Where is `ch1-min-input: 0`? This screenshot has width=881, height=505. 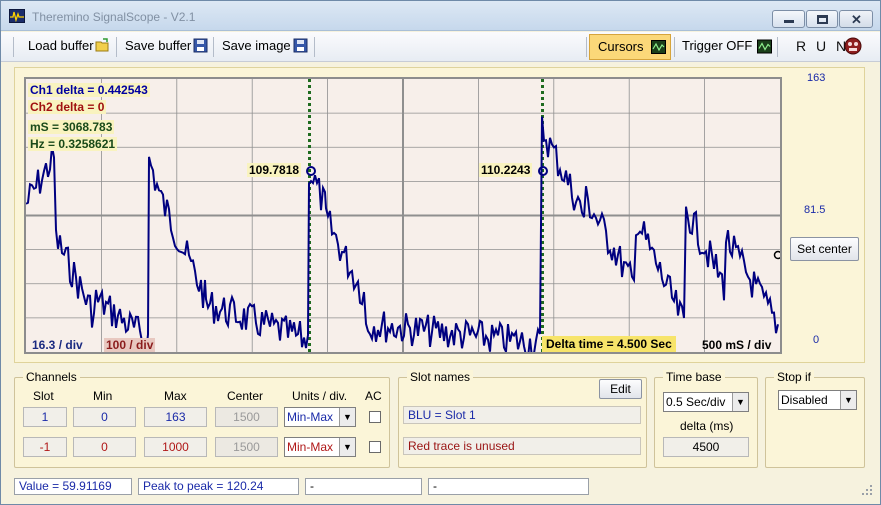
ch1-min-input: 0 is located at coordinates (104, 417).